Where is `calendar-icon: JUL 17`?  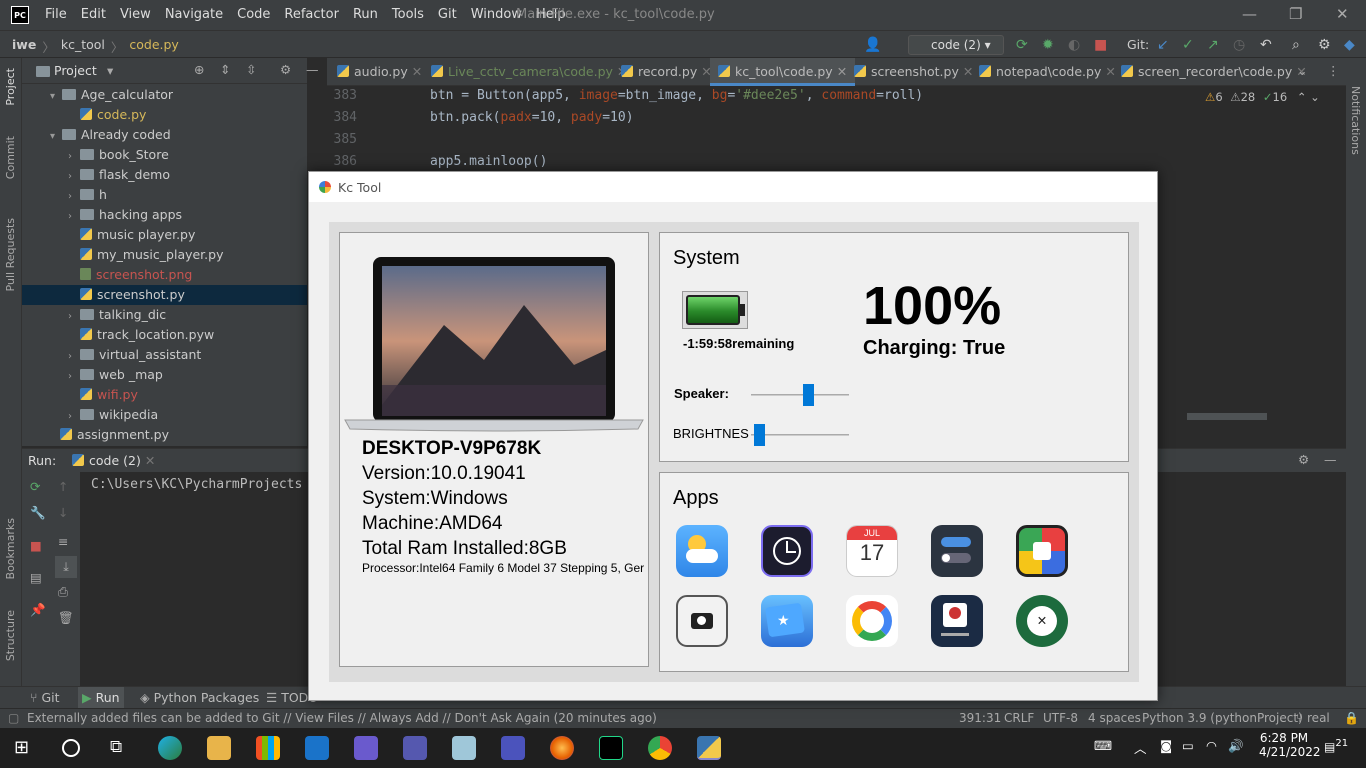 calendar-icon: JUL 17 is located at coordinates (872, 551).